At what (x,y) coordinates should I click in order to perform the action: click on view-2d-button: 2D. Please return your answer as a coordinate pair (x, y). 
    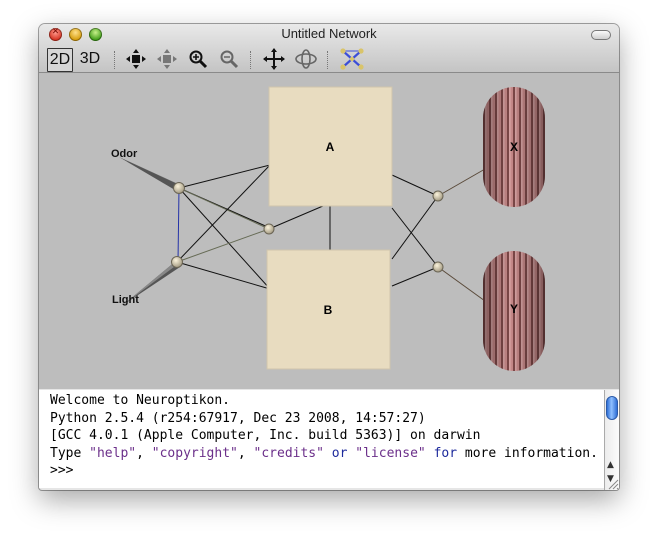
    Looking at the image, I should click on (60, 60).